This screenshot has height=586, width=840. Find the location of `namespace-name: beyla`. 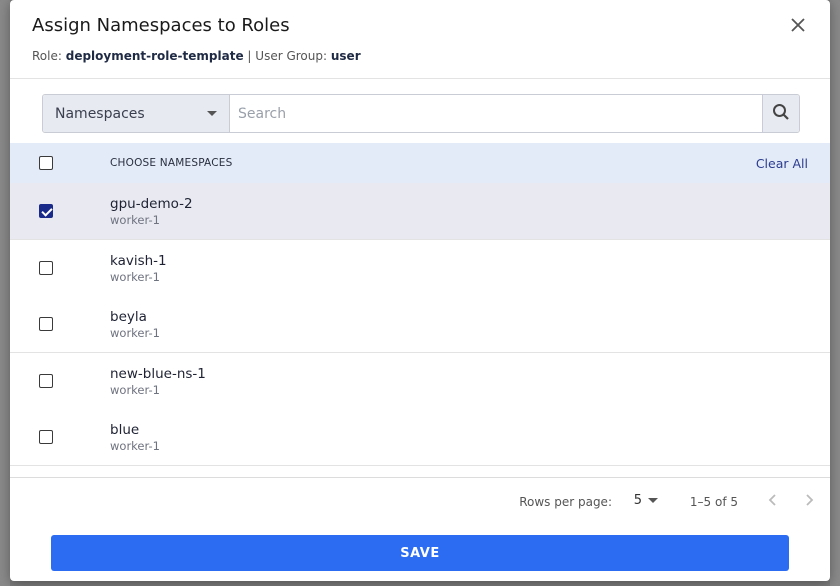

namespace-name: beyla is located at coordinates (128, 317).